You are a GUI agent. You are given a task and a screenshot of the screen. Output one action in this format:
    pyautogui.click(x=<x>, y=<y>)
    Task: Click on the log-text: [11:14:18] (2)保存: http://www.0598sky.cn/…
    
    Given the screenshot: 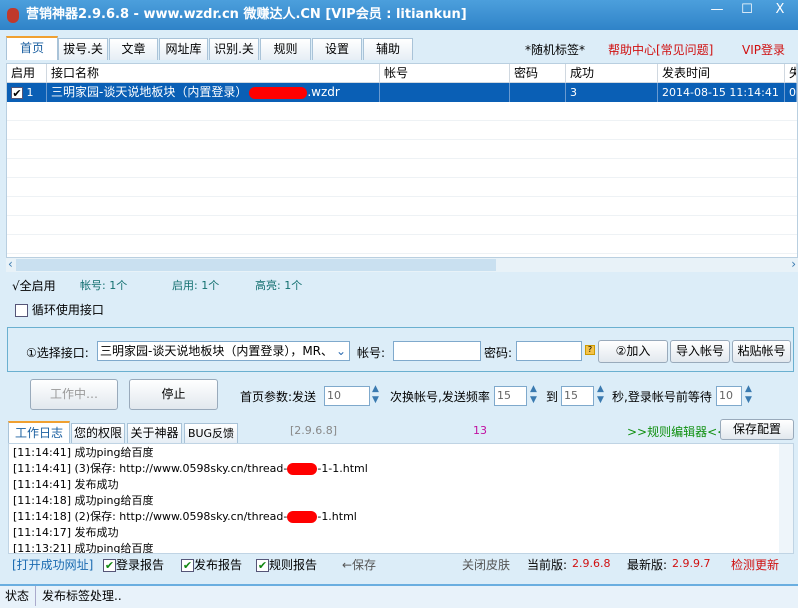 What is the action you would take?
    pyautogui.click(x=150, y=516)
    